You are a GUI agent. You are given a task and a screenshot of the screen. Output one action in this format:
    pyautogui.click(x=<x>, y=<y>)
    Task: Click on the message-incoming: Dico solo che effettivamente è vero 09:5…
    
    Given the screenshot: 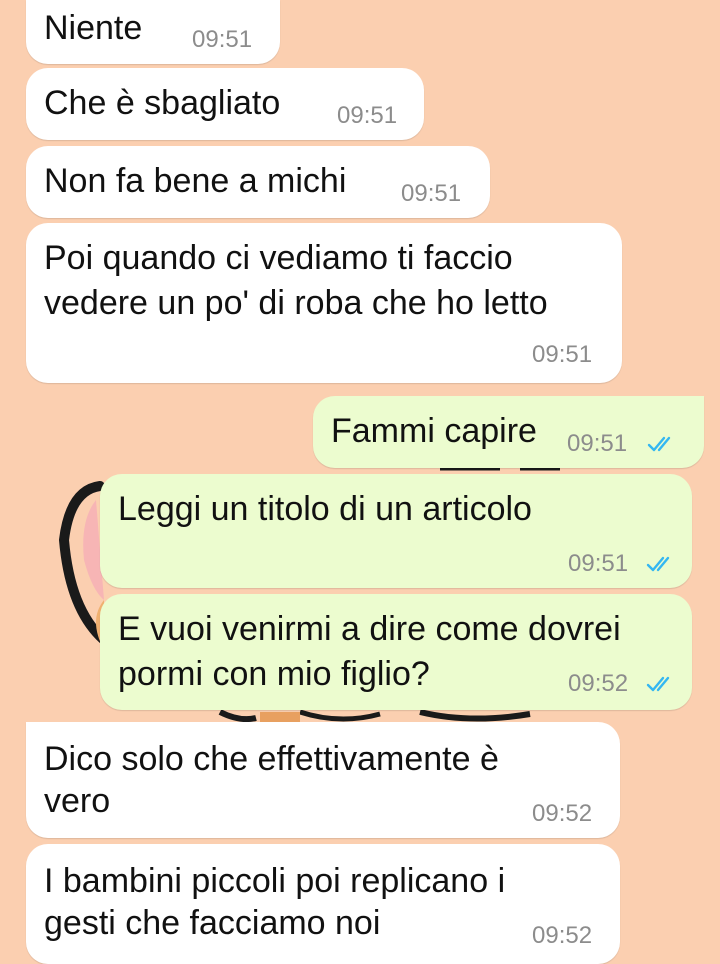 What is the action you would take?
    pyautogui.click(x=323, y=780)
    